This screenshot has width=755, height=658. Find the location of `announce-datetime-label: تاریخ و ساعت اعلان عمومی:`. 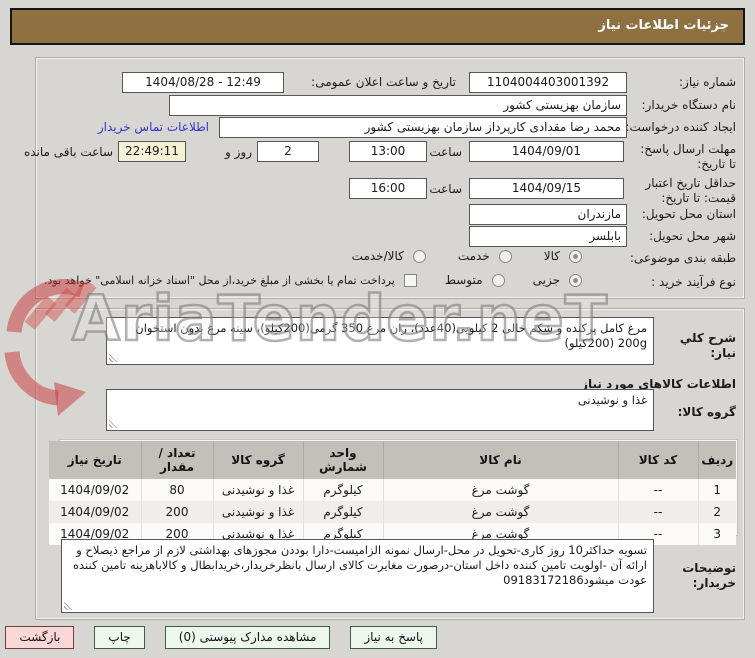

announce-datetime-label: تاریخ و ساعت اعلان عمومی: is located at coordinates (383, 82).